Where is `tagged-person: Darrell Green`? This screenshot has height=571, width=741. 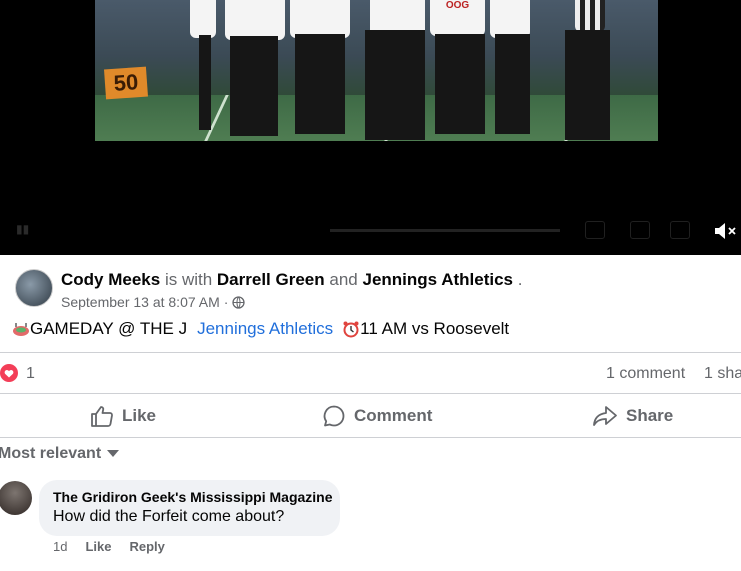 tagged-person: Darrell Green is located at coordinates (271, 279).